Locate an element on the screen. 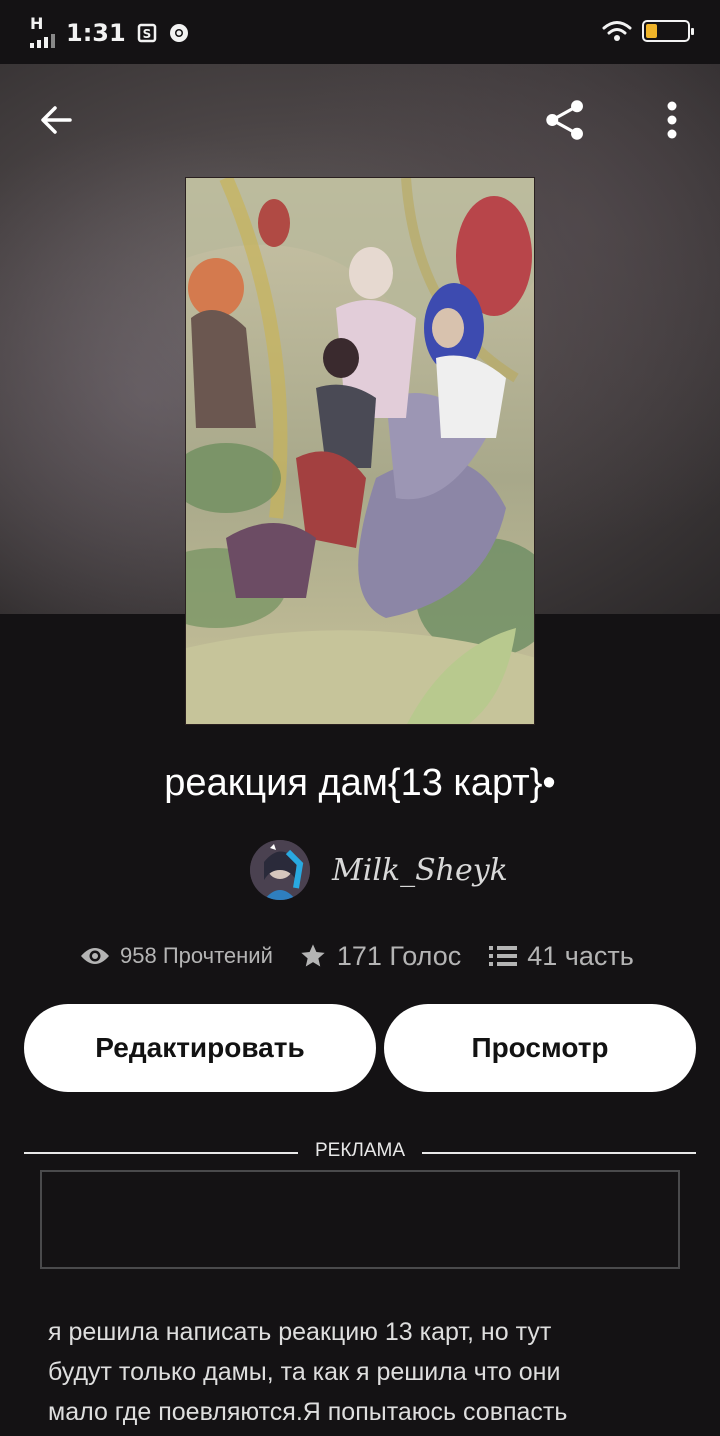  share-icon is located at coordinates (564, 120).